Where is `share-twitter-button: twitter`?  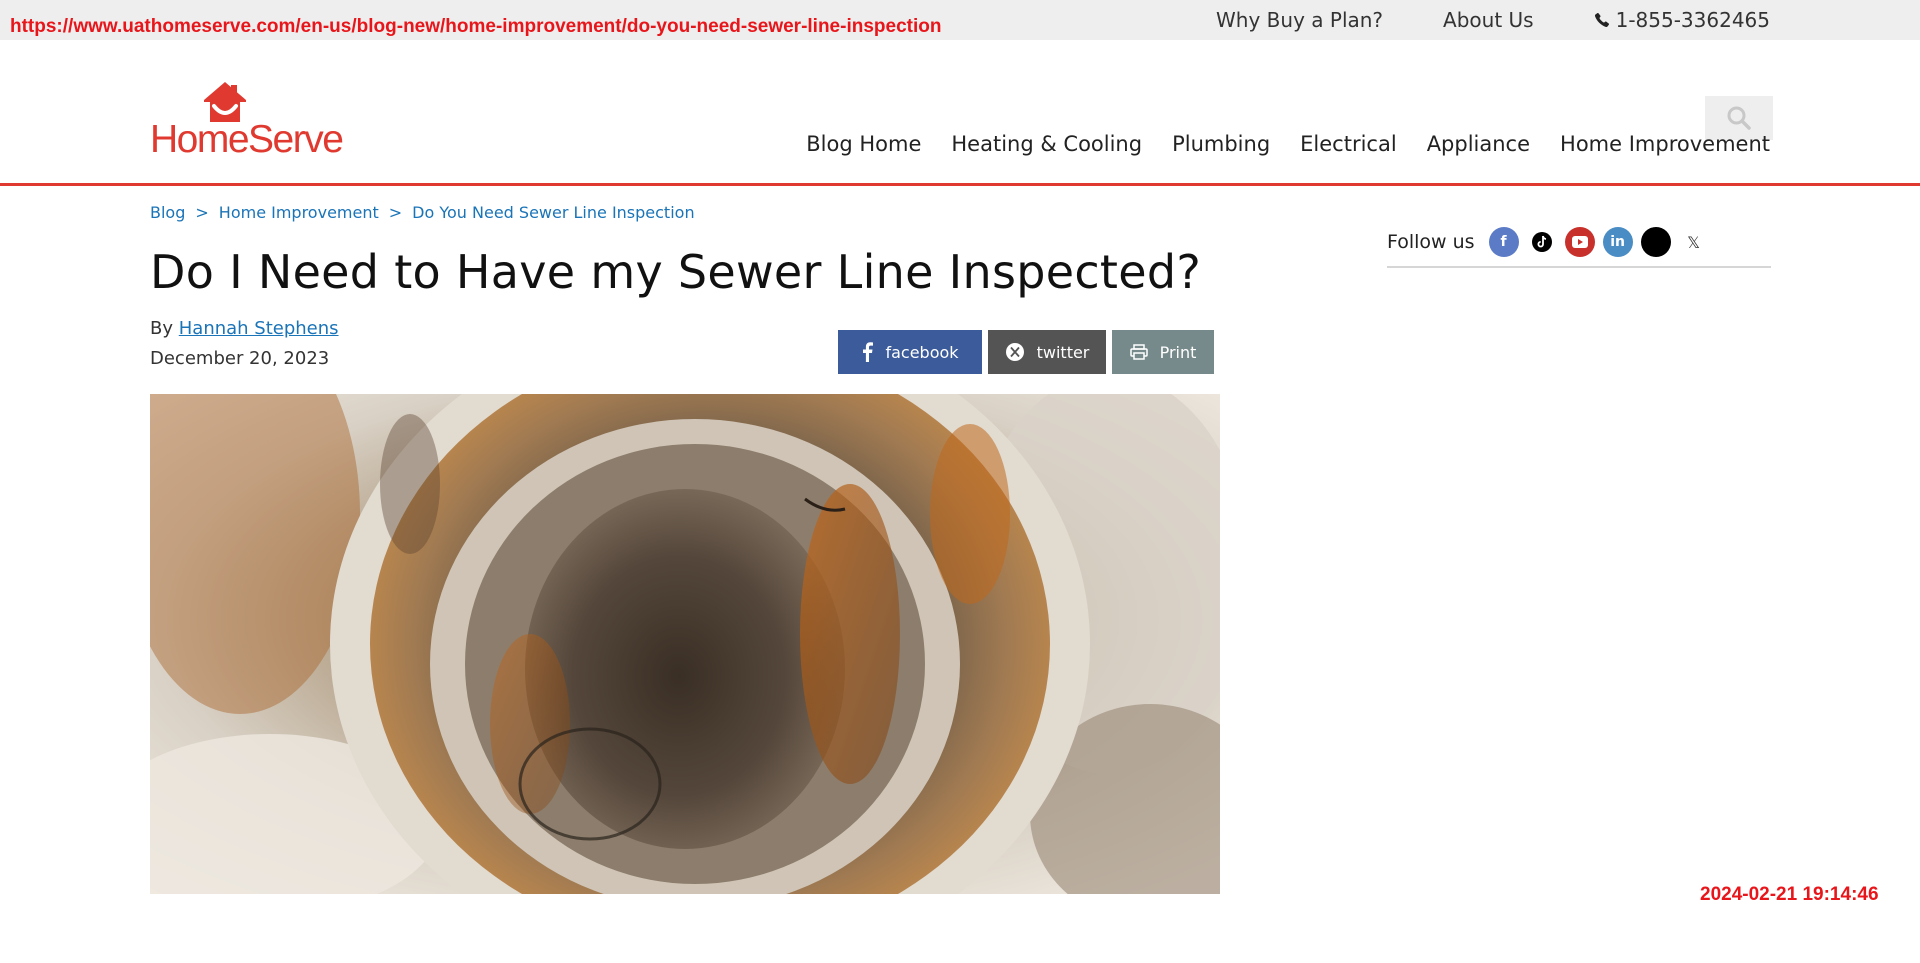 share-twitter-button: twitter is located at coordinates (1047, 352).